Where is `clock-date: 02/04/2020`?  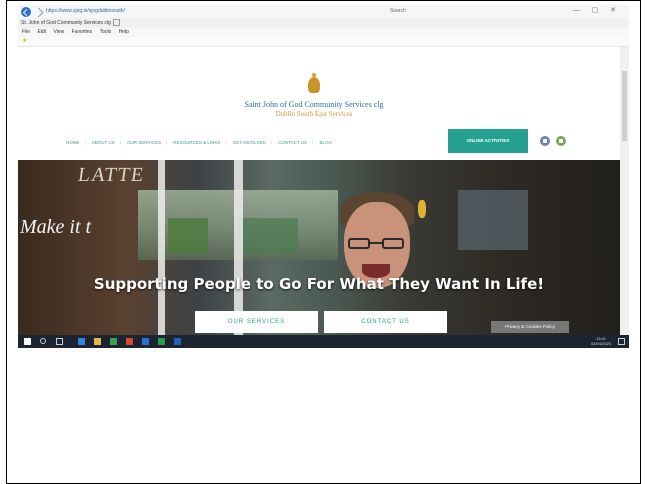 clock-date: 02/04/2020 is located at coordinates (600, 343).